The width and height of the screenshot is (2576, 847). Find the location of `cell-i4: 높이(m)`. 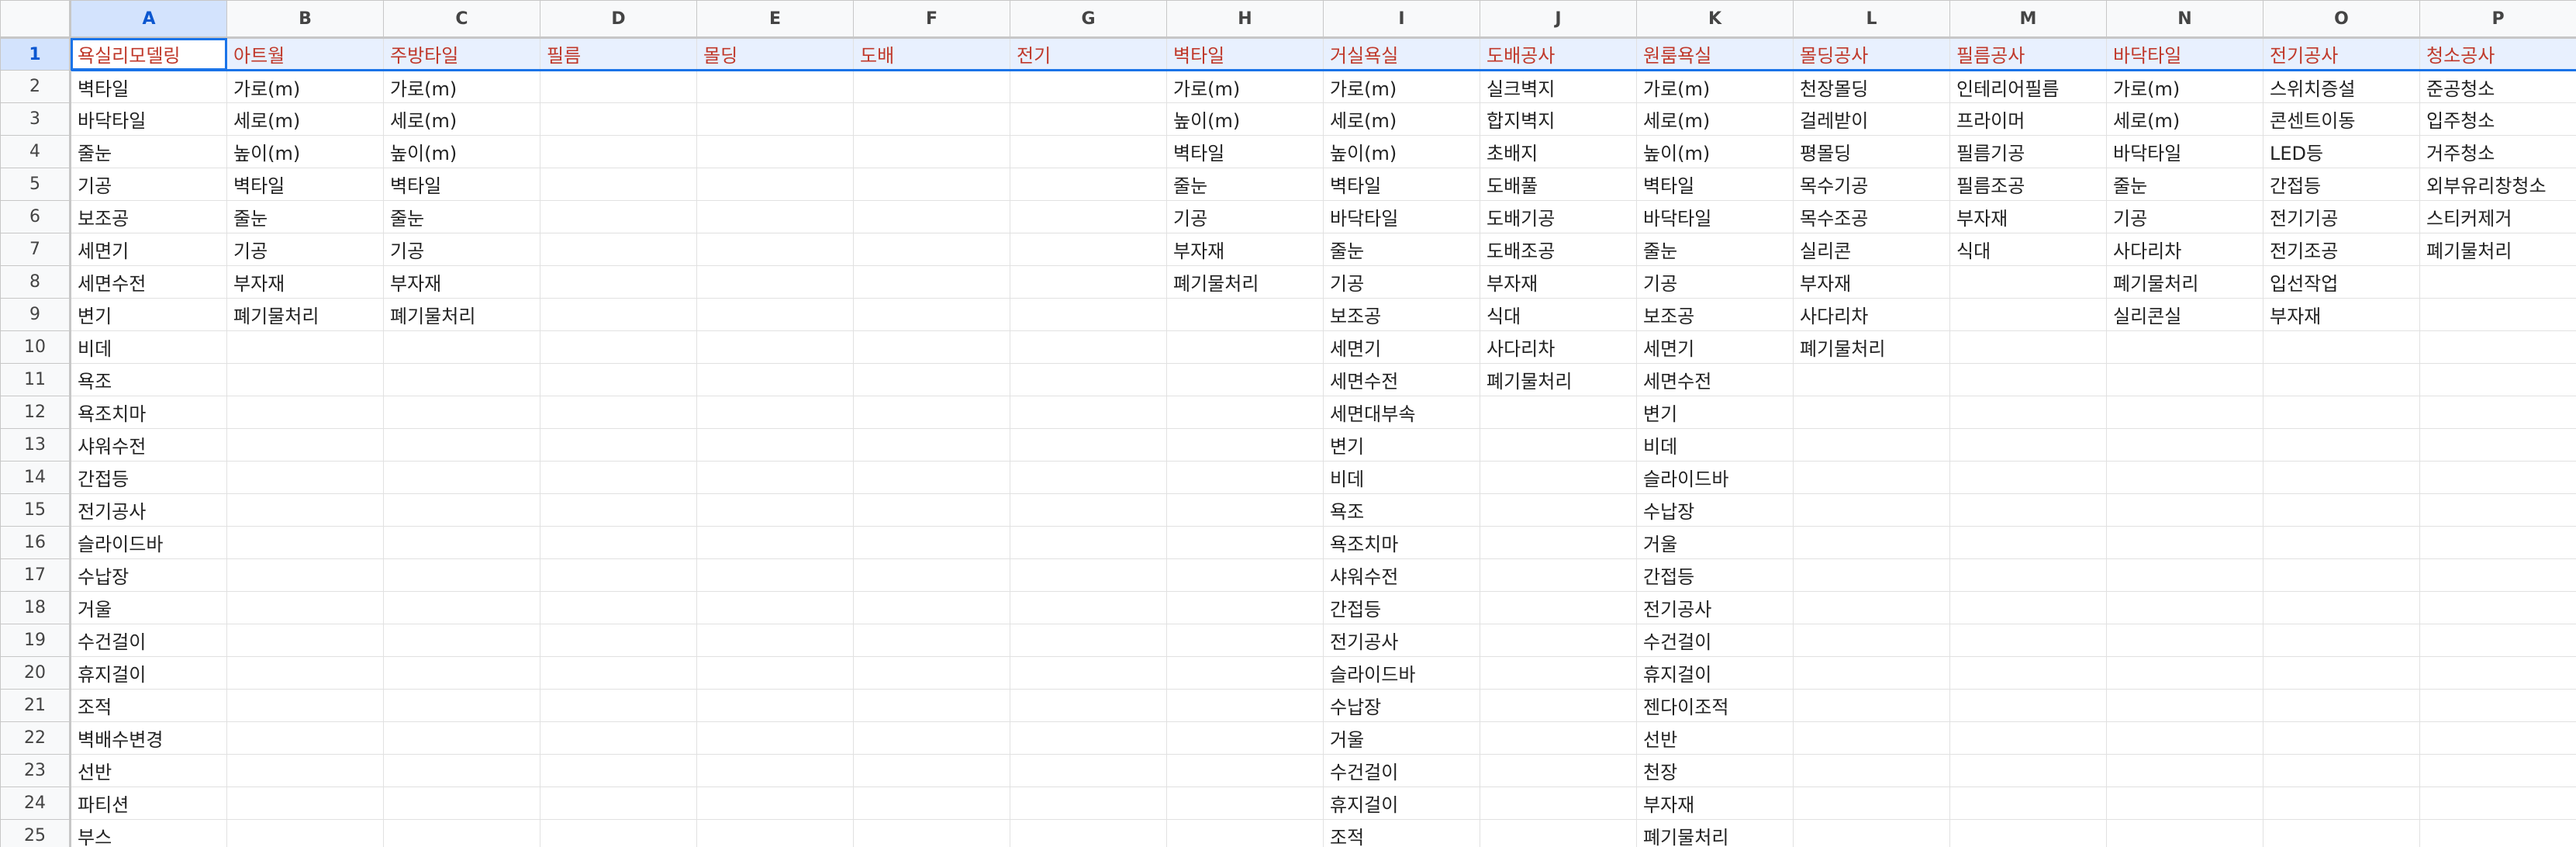

cell-i4: 높이(m) is located at coordinates (1401, 151).